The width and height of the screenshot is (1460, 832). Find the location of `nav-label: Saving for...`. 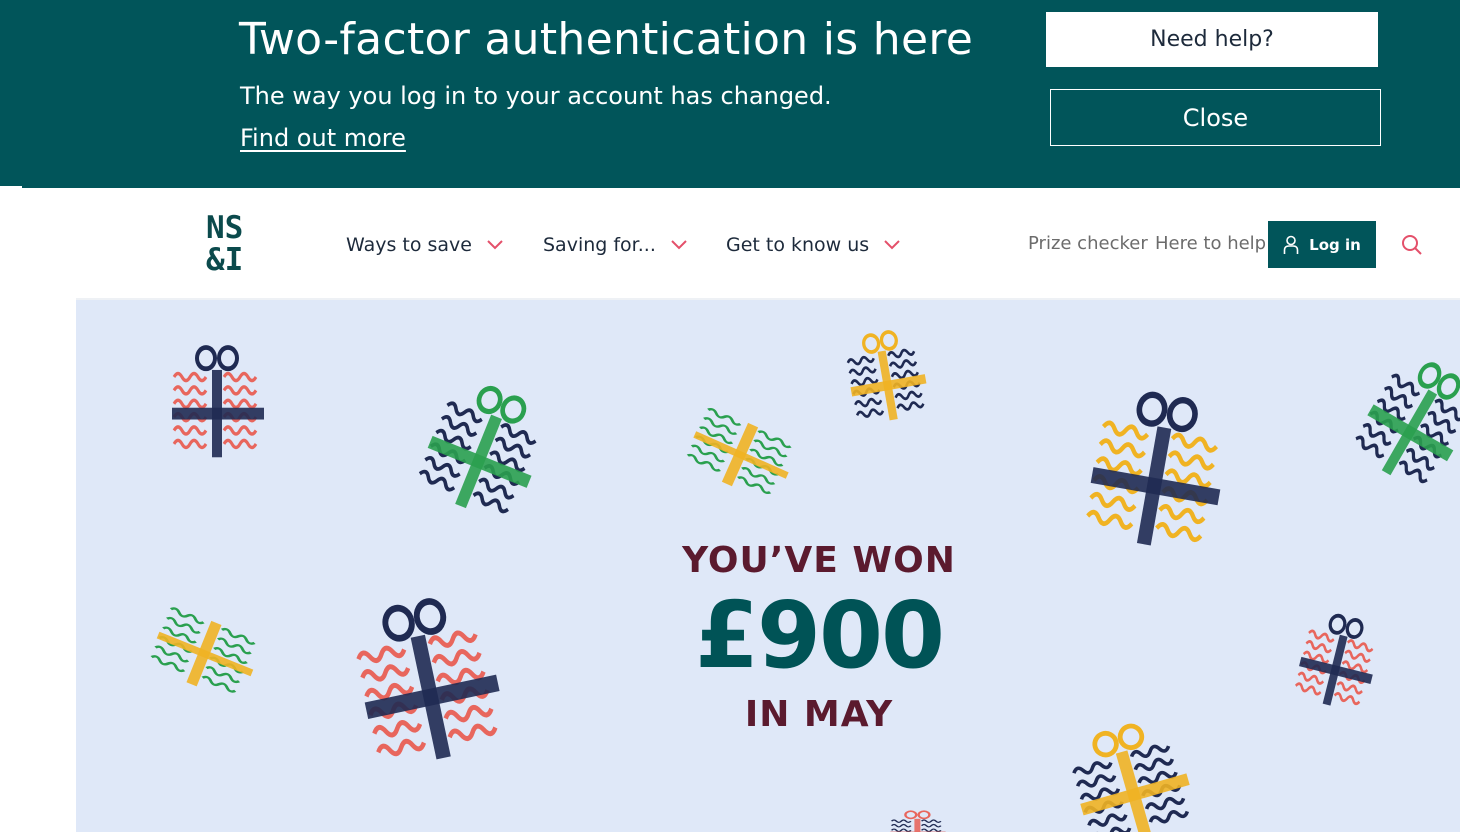

nav-label: Saving for... is located at coordinates (599, 245).